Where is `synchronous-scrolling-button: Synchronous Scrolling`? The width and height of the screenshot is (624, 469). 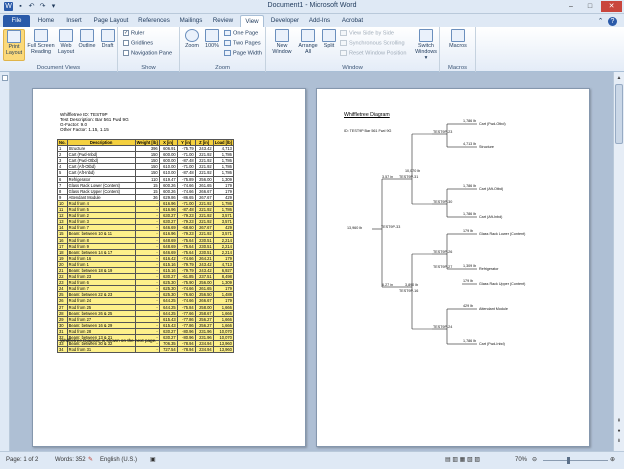 synchronous-scrolling-button: Synchronous Scrolling is located at coordinates (372, 43).